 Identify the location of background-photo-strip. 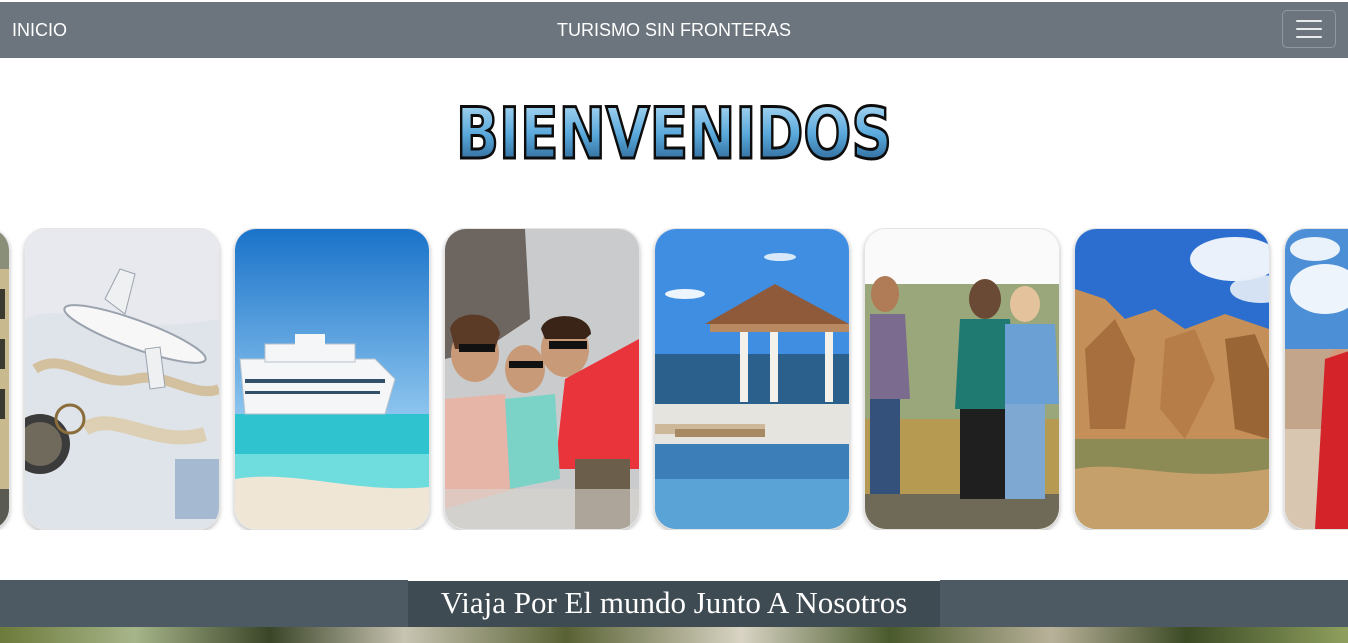
(674, 635).